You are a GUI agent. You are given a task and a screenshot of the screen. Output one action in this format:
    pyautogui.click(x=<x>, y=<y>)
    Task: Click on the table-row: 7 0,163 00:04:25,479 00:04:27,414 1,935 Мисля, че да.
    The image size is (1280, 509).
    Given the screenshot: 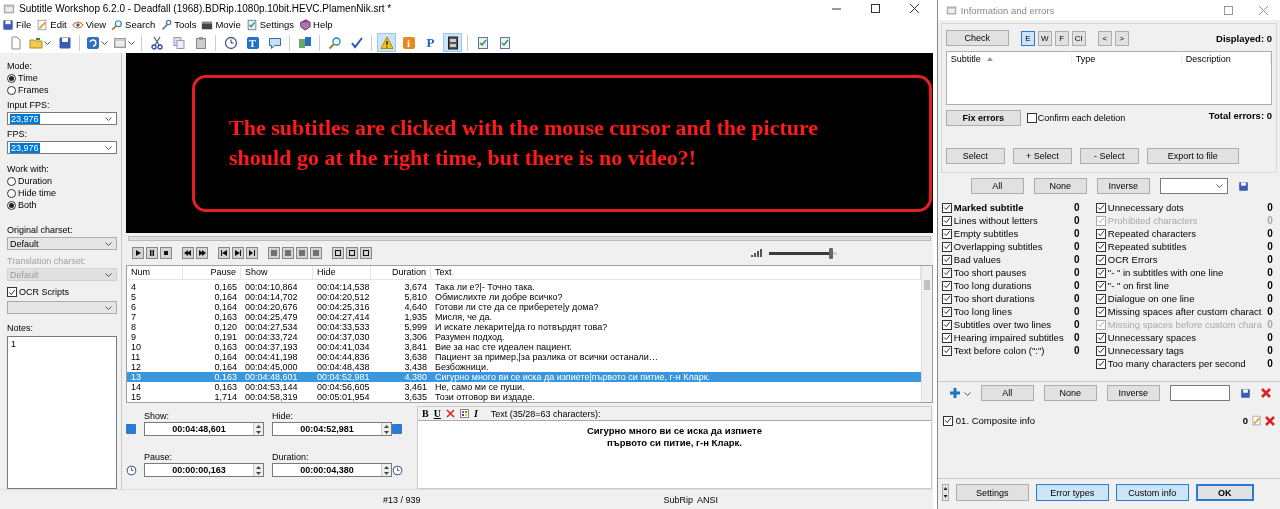 What is the action you would take?
    pyautogui.click(x=524, y=317)
    